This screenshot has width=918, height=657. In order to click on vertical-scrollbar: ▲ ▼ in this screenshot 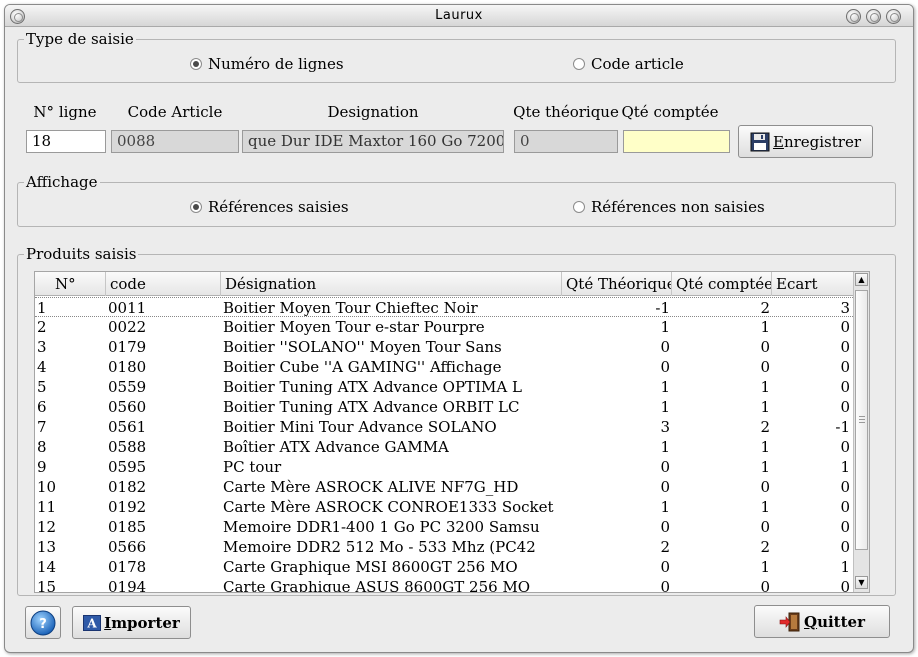, I will do `click(861, 432)`.